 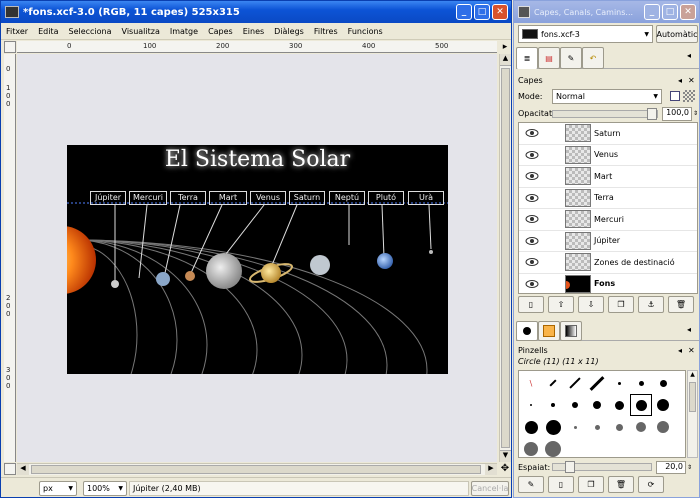 I want to click on menu-dialegs: Diàlegs, so click(x=289, y=31).